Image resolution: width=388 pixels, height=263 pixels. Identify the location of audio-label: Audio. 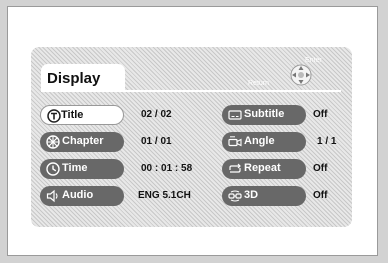
(78, 195).